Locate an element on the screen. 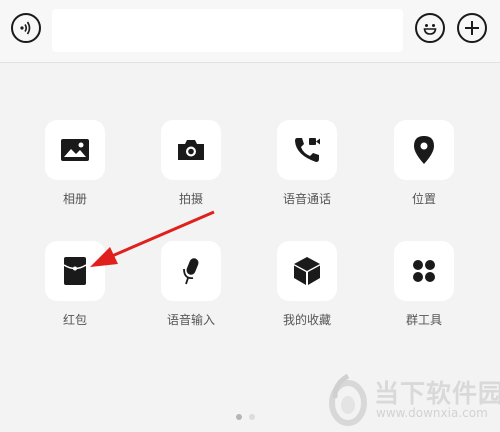  tool-label: 语音通话 is located at coordinates (306, 199).